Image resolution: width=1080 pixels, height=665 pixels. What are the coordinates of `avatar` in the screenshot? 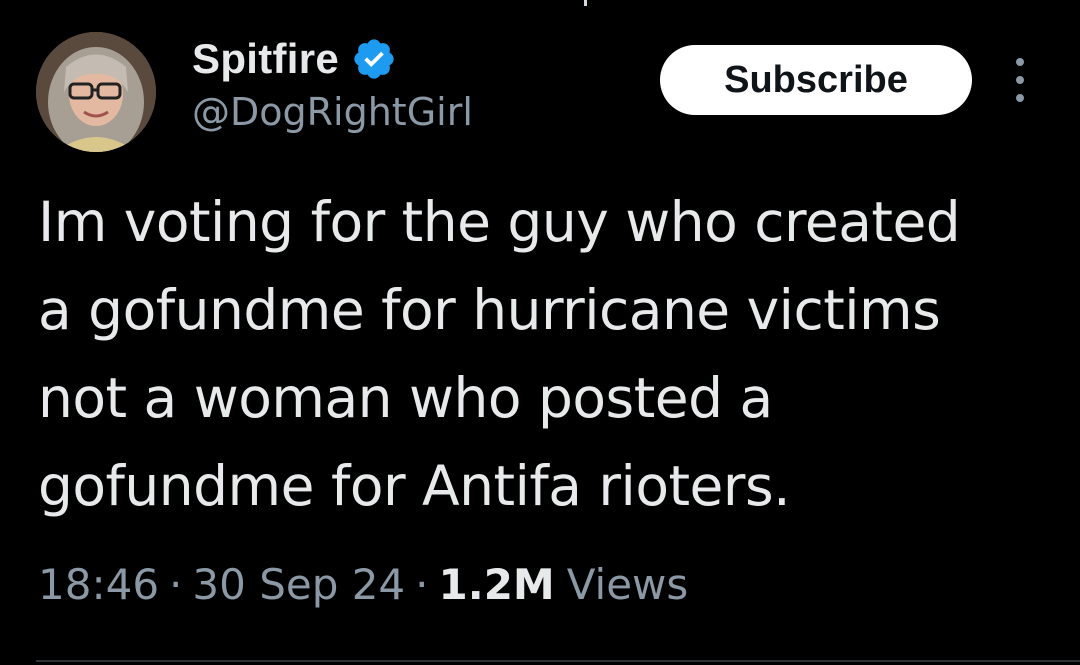 It's located at (96, 92).